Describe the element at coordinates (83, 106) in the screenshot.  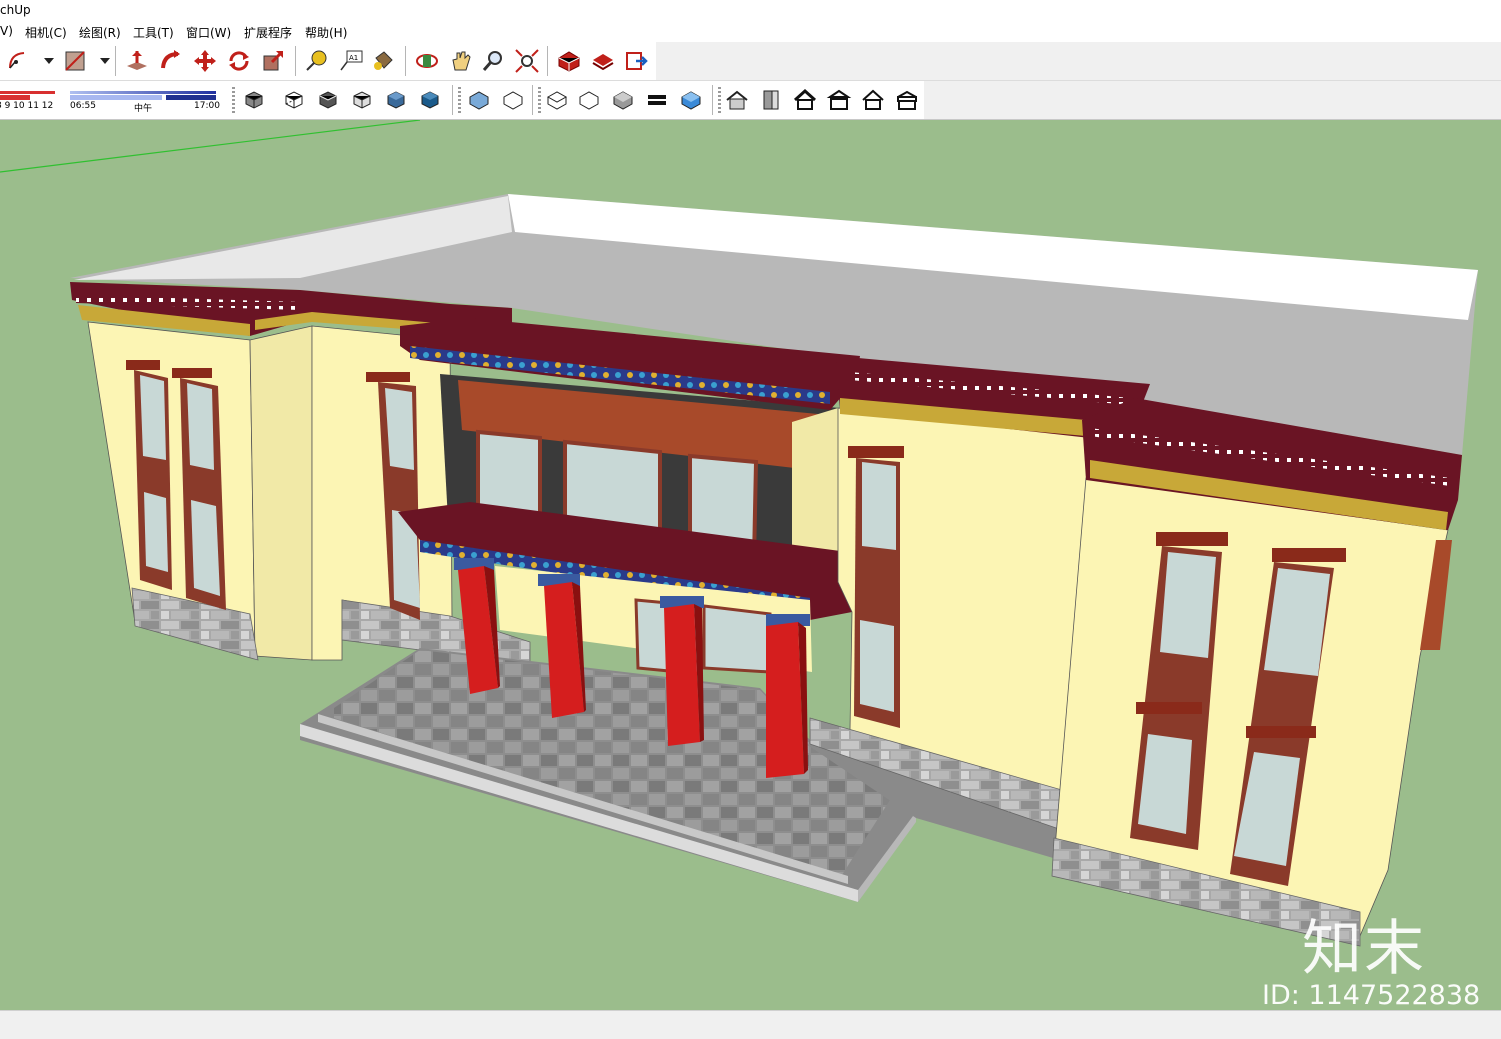
I see `time-start: 06:55` at that location.